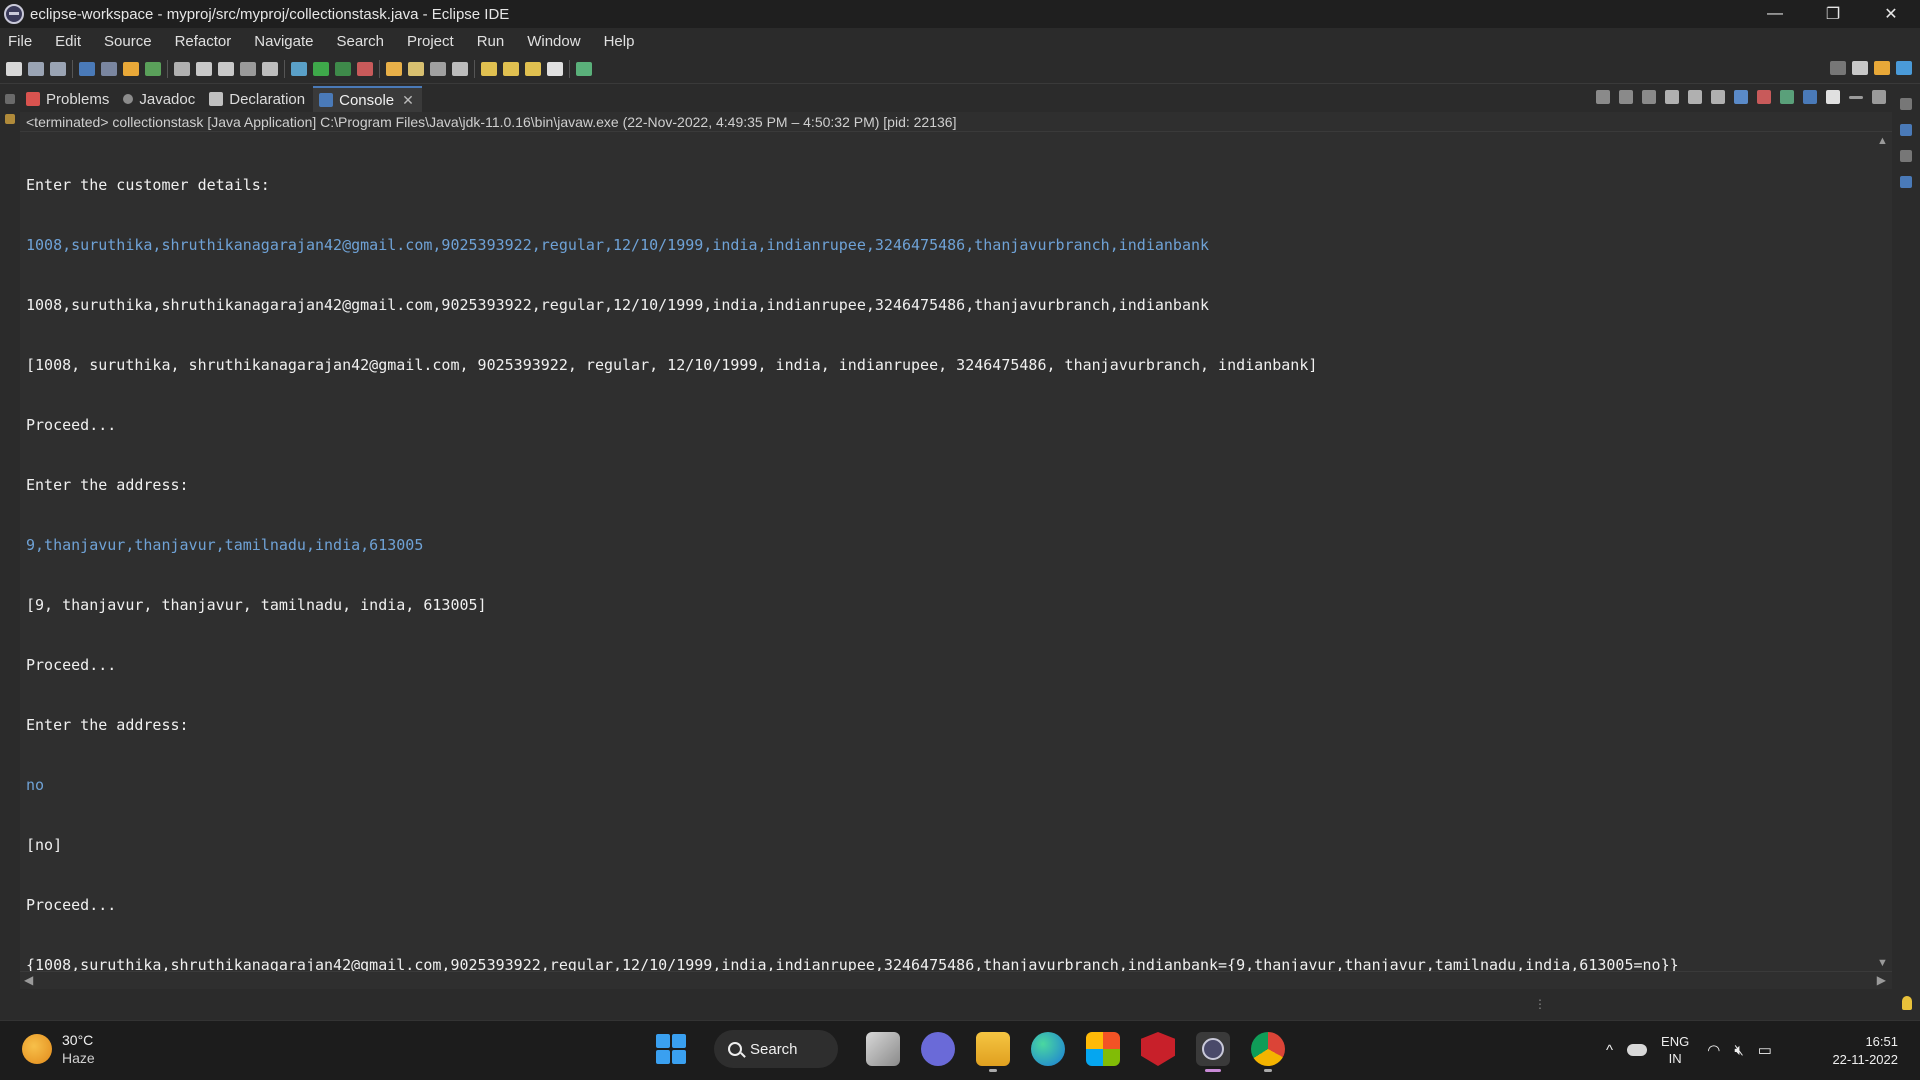 The height and width of the screenshot is (1080, 1920). Describe the element at coordinates (1675, 1050) in the screenshot. I see `language-indicator: ENG IN` at that location.